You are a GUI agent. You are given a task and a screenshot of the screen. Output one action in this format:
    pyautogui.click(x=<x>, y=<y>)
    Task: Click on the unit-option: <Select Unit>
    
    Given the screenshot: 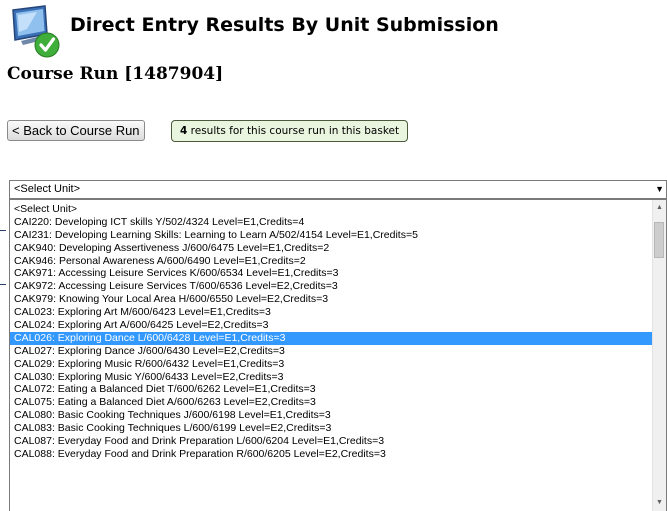 What is the action you would take?
    pyautogui.click(x=331, y=209)
    